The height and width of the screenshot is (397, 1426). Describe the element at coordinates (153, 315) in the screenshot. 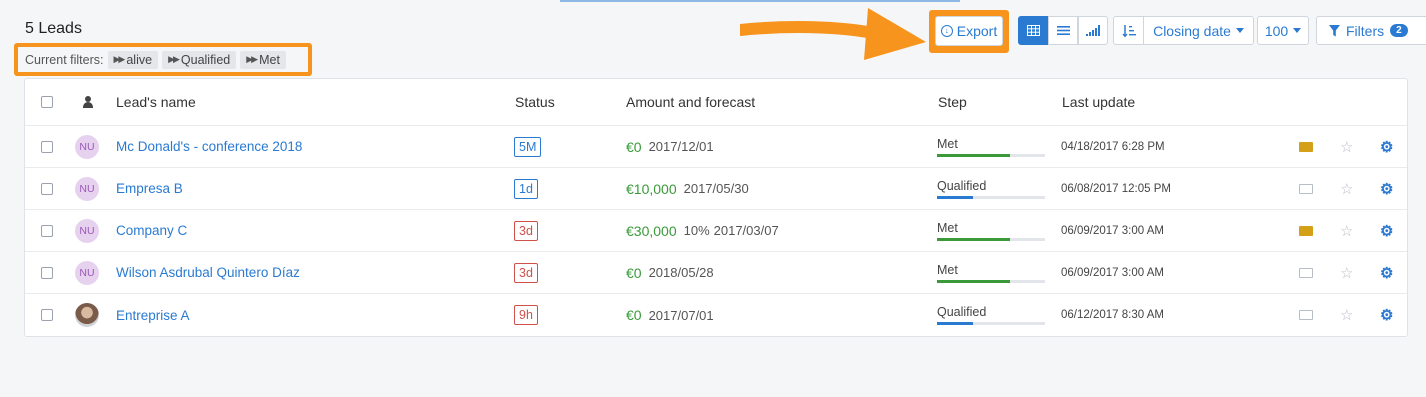

I see `lead-name-link: Entreprise A` at that location.